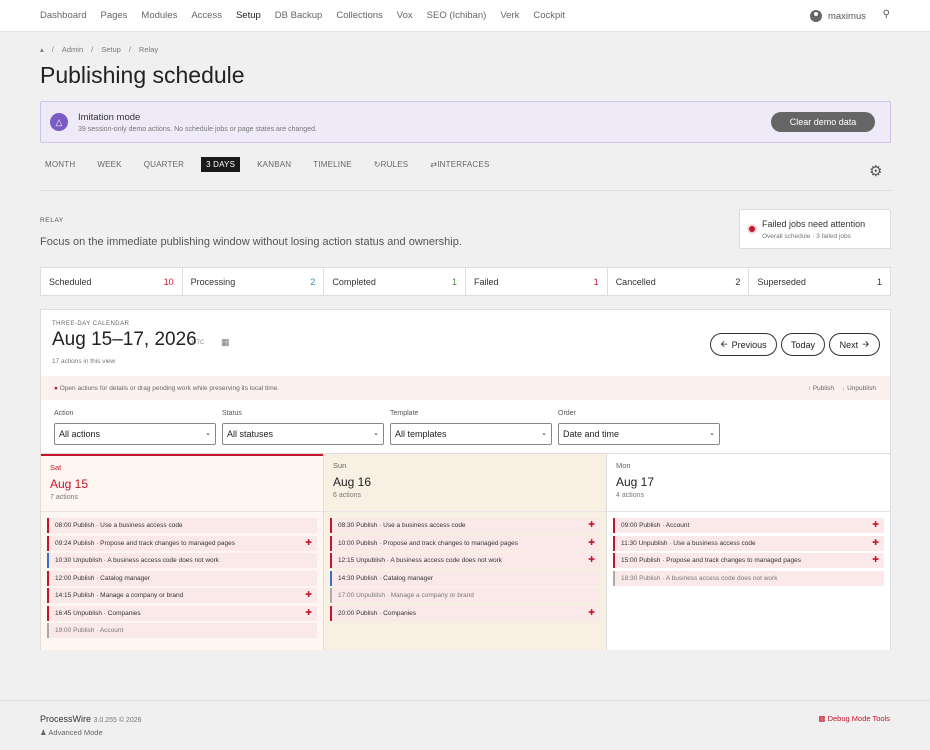 The image size is (930, 750). What do you see at coordinates (182, 630) in the screenshot?
I see `schedule-item: 19:00 Publish · Account` at bounding box center [182, 630].